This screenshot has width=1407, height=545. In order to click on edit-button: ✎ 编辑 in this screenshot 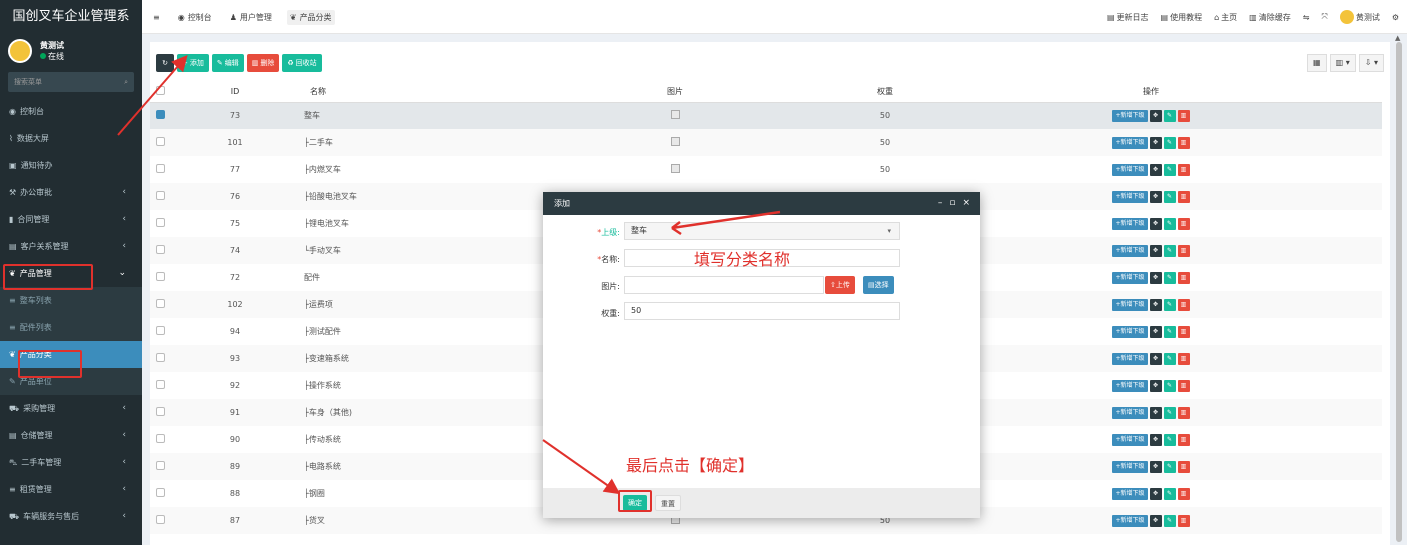, I will do `click(227, 63)`.